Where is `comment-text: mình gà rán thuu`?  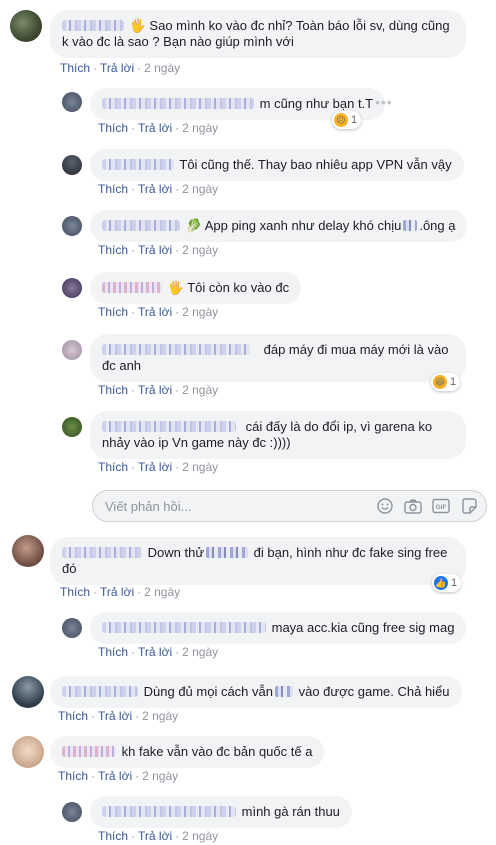
comment-text: mình gà rán thuu is located at coordinates (290, 811).